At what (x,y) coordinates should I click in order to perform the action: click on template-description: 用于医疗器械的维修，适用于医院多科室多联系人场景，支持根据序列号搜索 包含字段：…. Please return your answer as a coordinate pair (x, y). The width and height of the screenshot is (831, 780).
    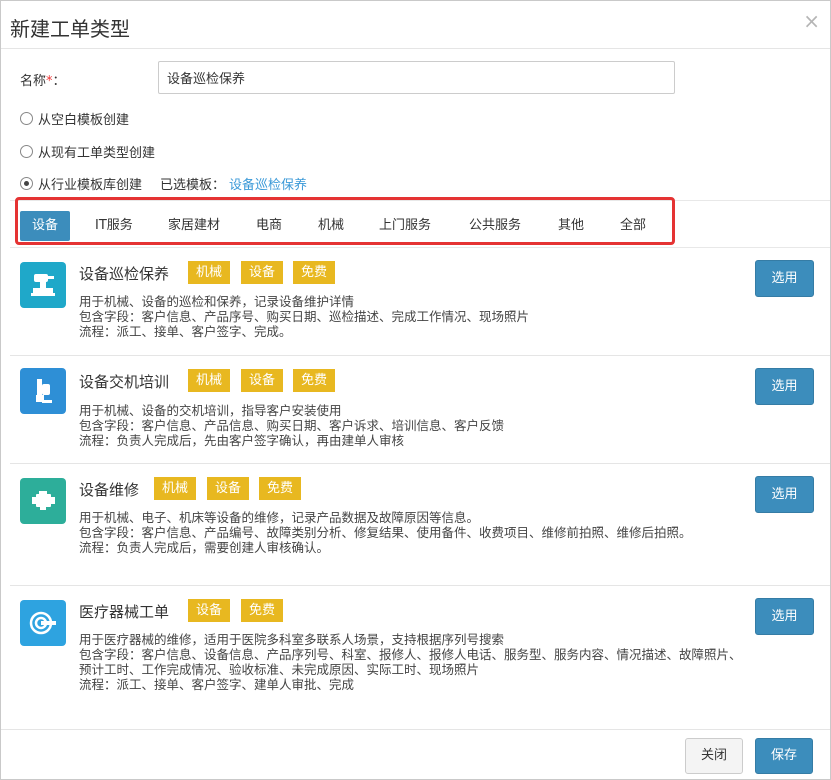
    Looking at the image, I should click on (414, 662).